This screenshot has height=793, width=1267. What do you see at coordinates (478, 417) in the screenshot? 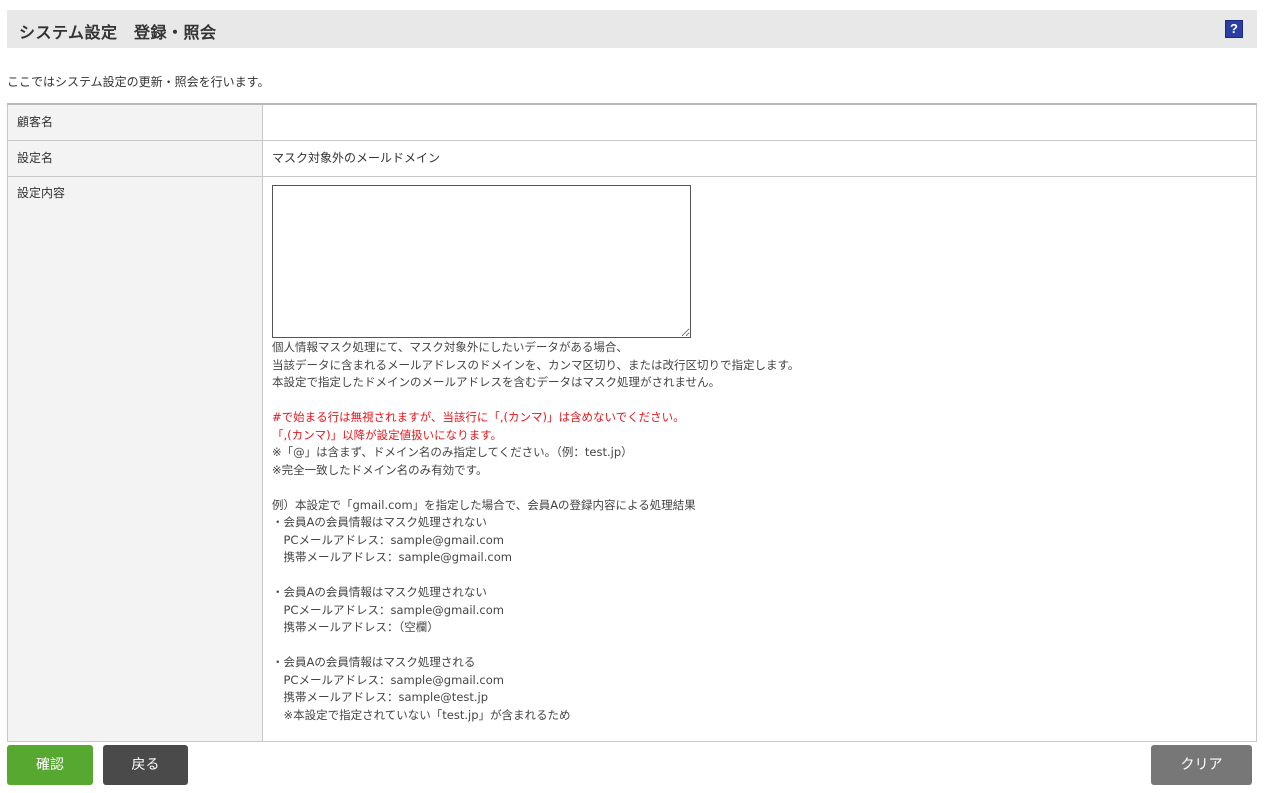
I see `warning-note-line: #で始まる行は無視されますが、当該行に「,(カンマ)」は含めないでください。` at bounding box center [478, 417].